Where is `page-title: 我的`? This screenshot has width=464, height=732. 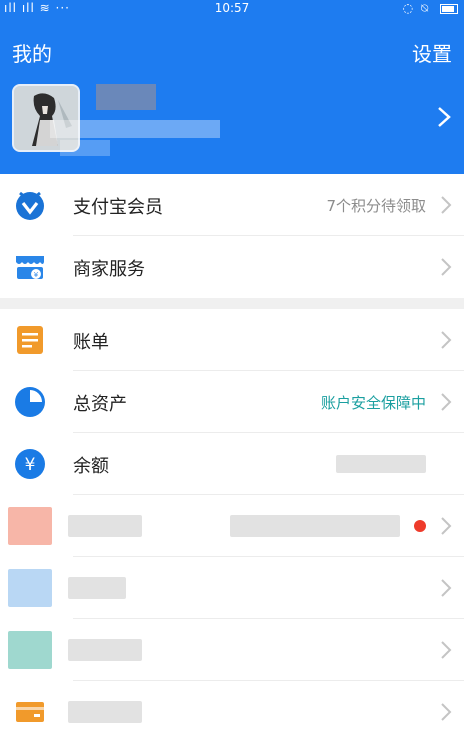
page-title: 我的 is located at coordinates (32, 54).